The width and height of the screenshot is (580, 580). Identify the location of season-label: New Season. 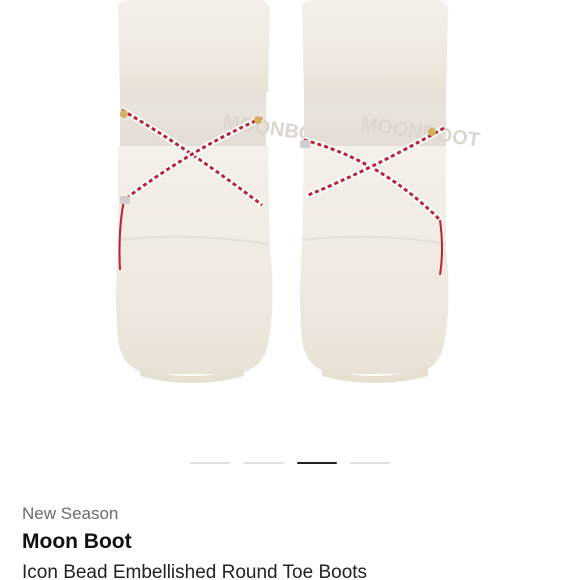
(70, 513).